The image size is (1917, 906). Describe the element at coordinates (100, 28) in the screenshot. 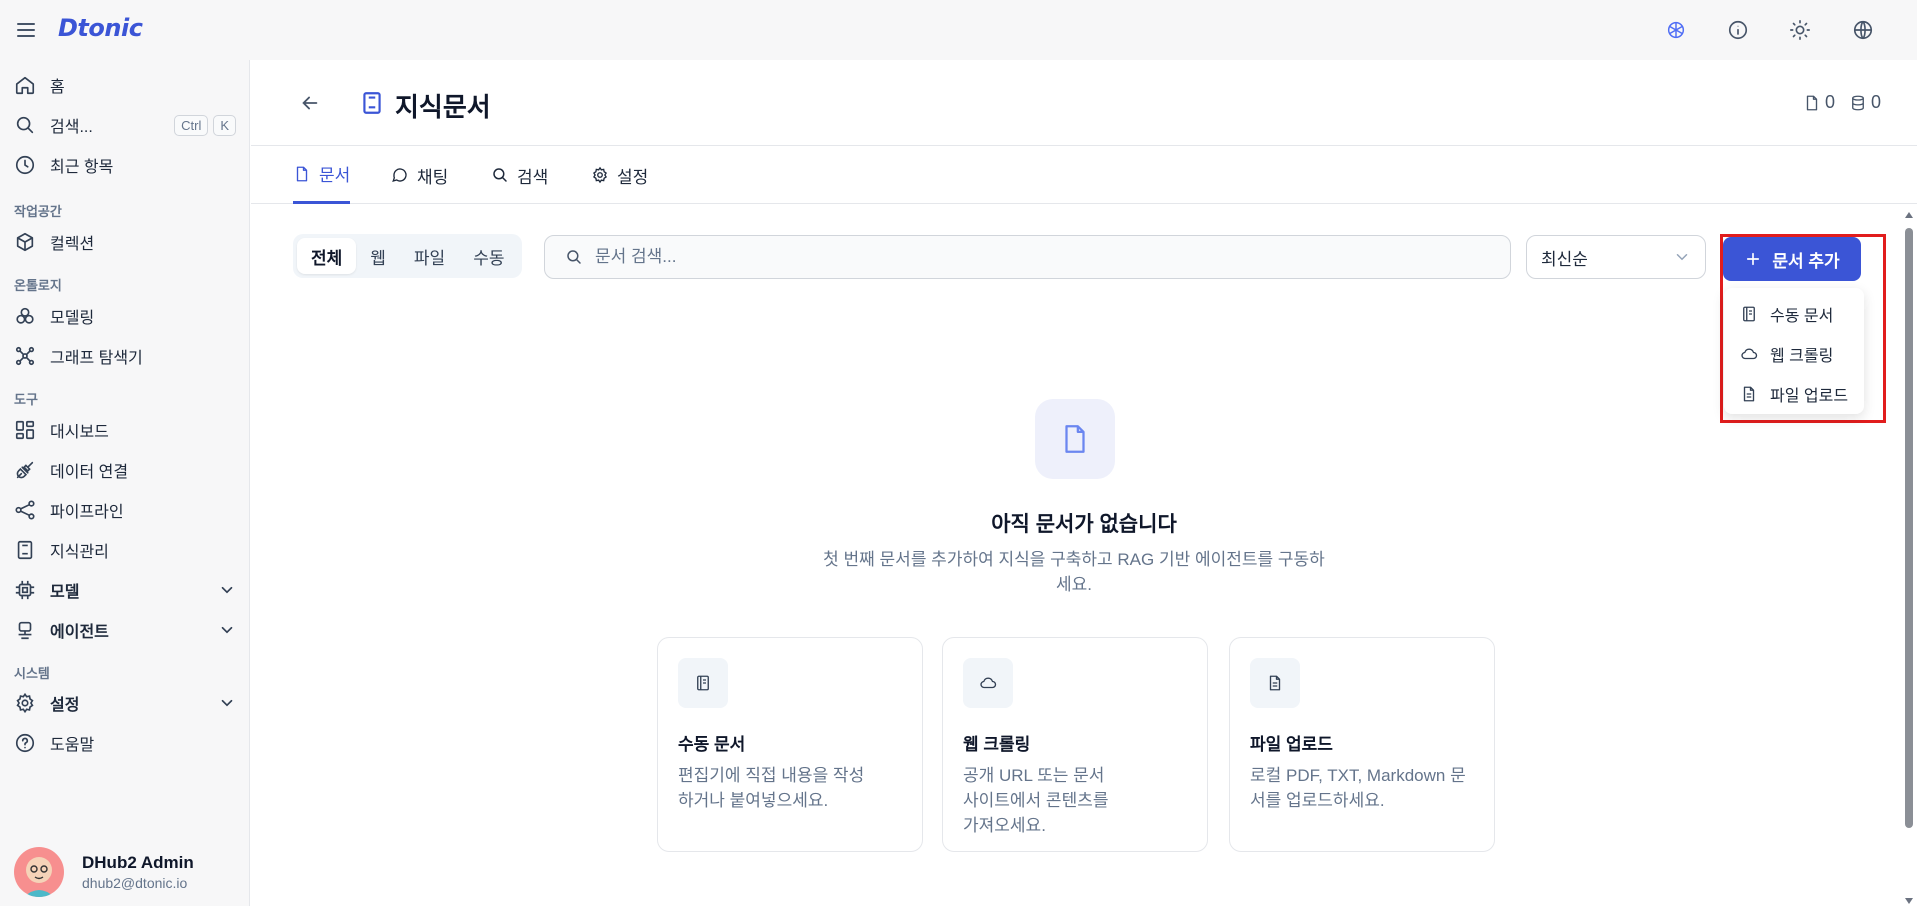

I see `logo: Dtonic` at that location.